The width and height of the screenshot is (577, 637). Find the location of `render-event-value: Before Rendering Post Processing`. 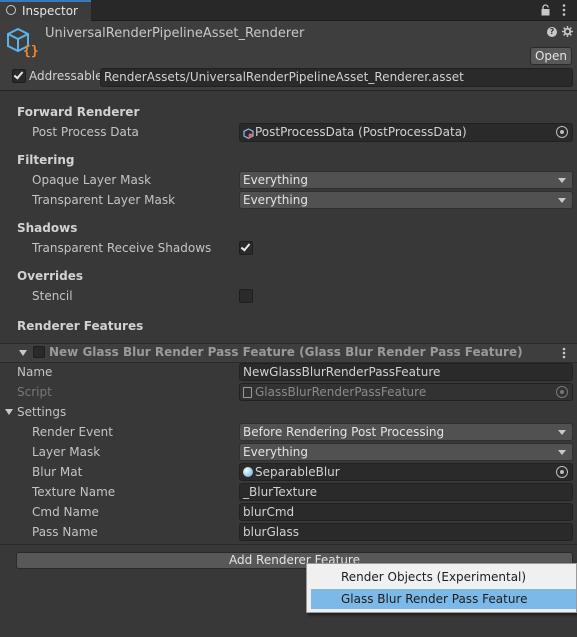

render-event-value: Before Rendering Post Processing is located at coordinates (344, 432).